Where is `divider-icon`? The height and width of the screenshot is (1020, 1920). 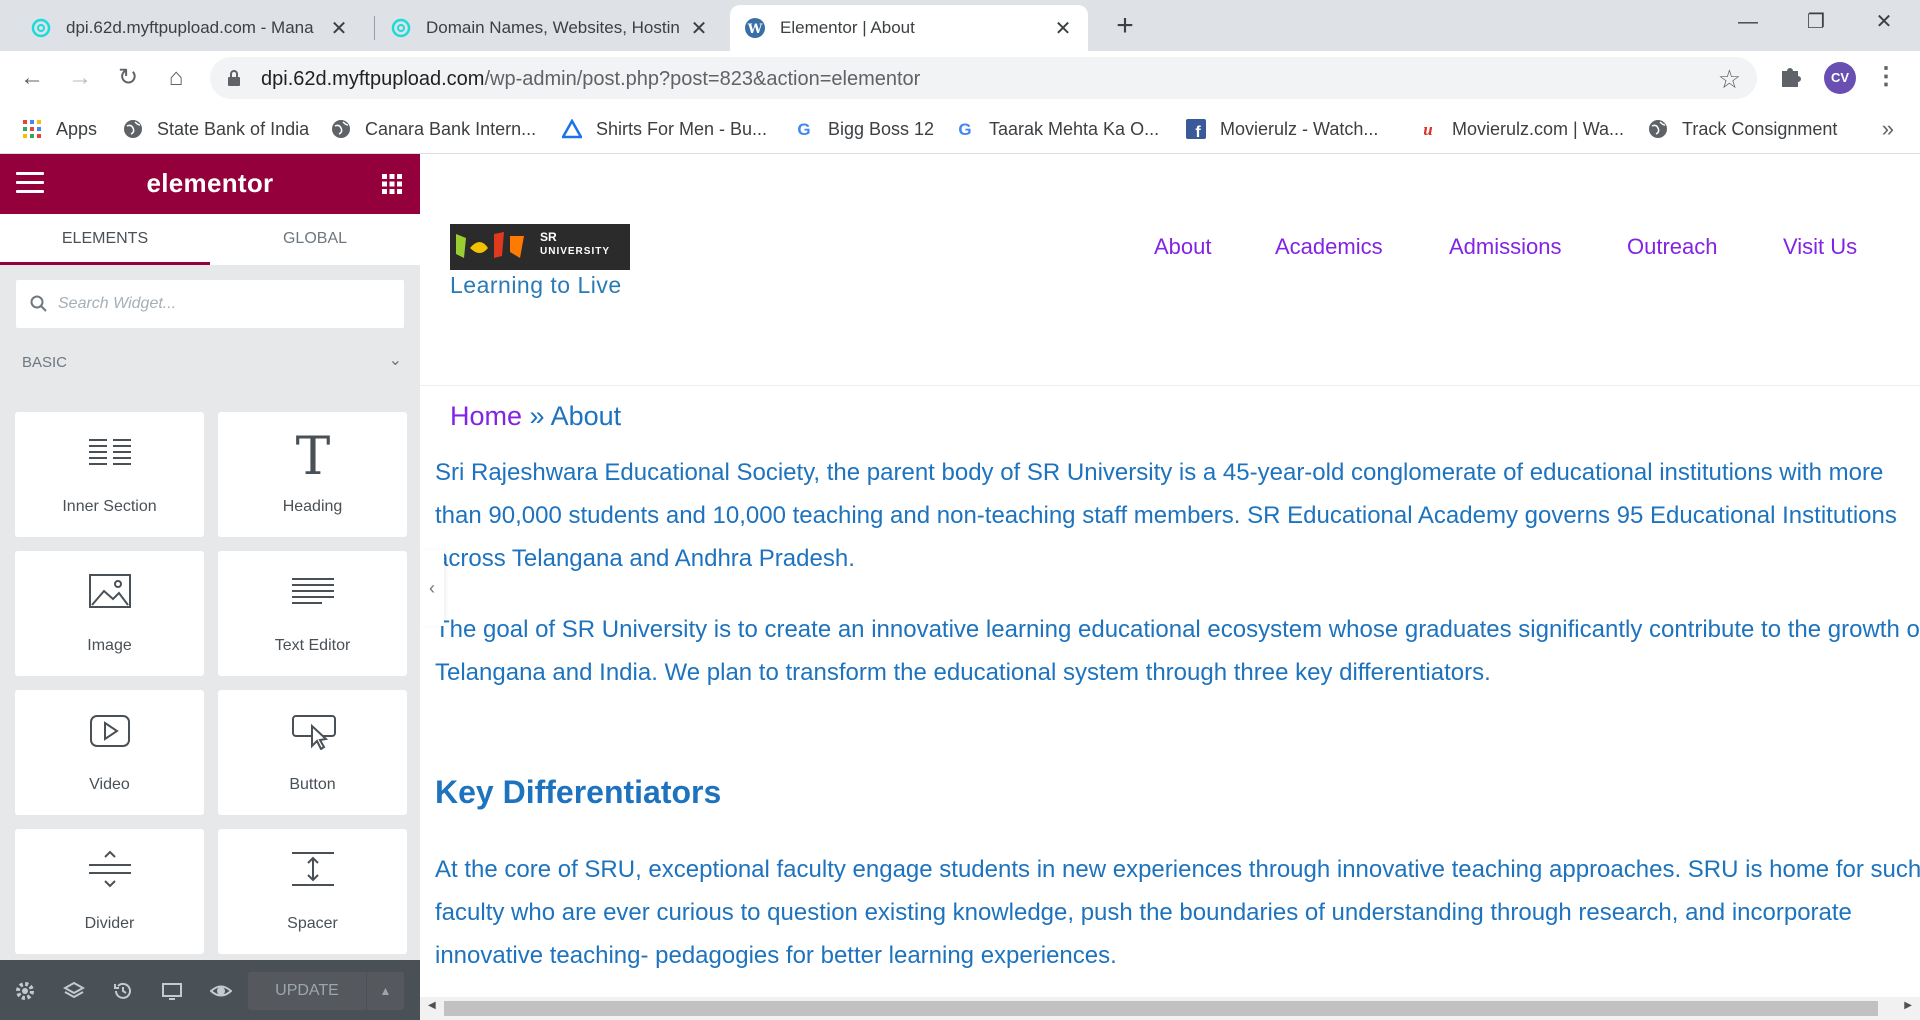
divider-icon is located at coordinates (110, 869).